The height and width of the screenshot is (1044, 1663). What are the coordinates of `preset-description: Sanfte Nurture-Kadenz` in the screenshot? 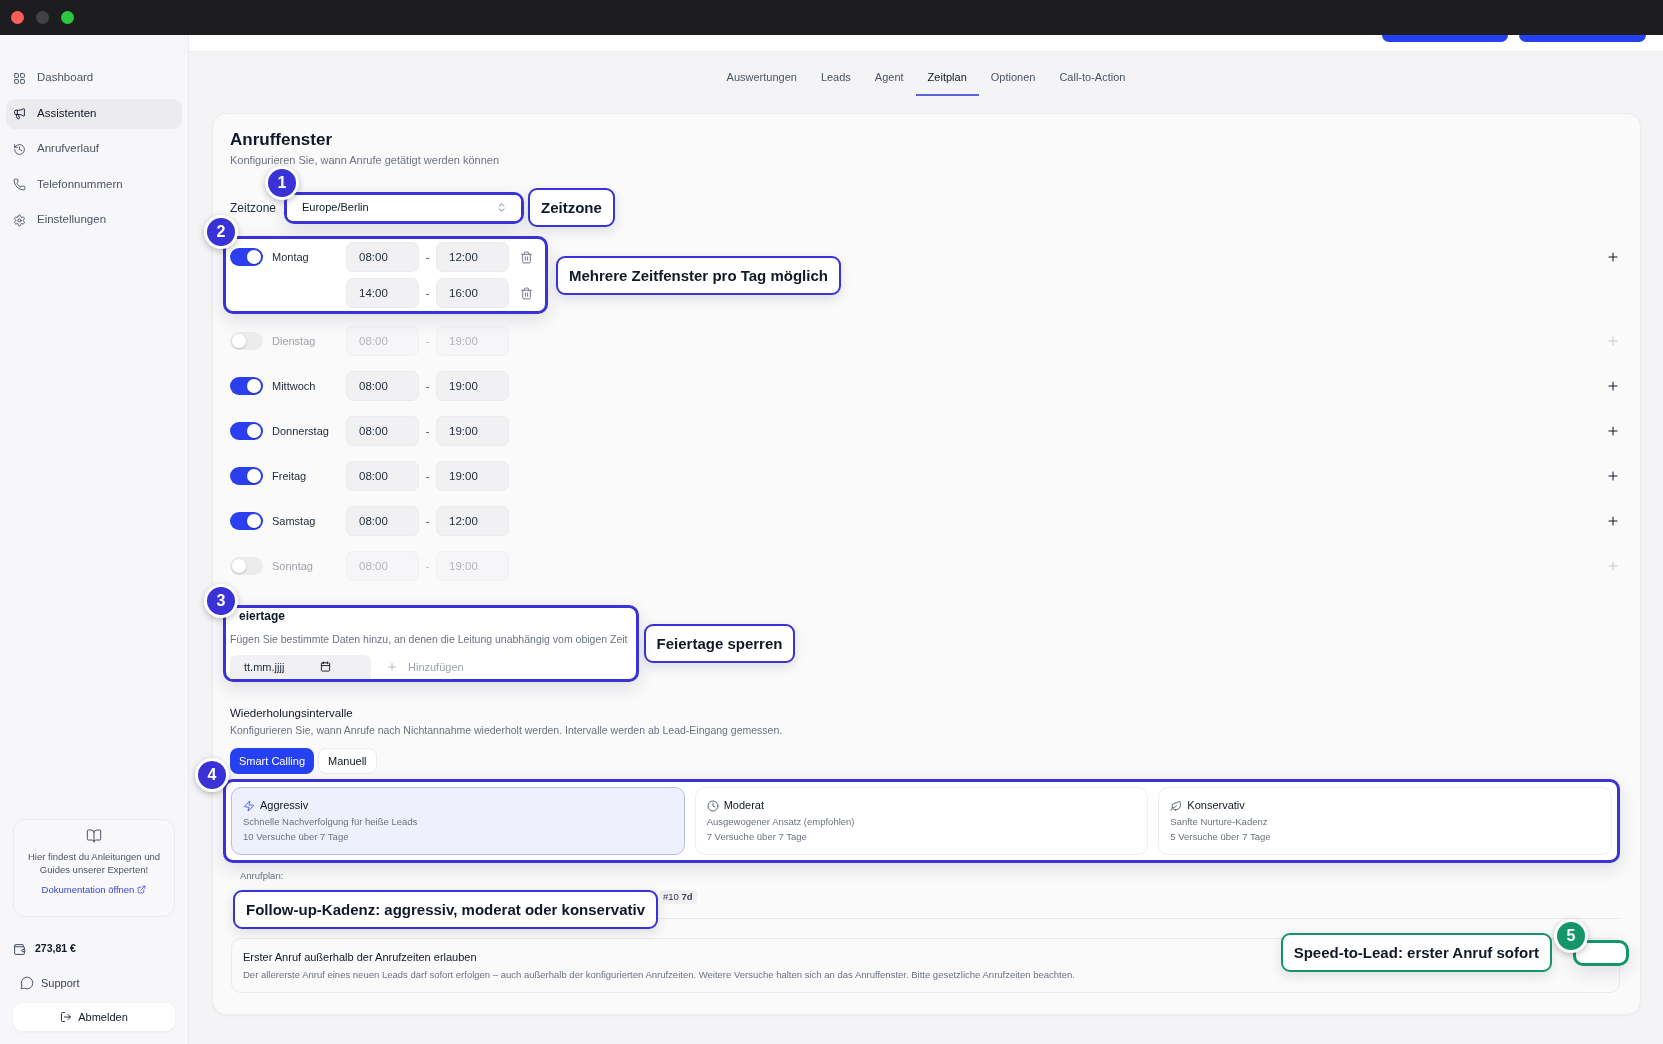 It's located at (1219, 821).